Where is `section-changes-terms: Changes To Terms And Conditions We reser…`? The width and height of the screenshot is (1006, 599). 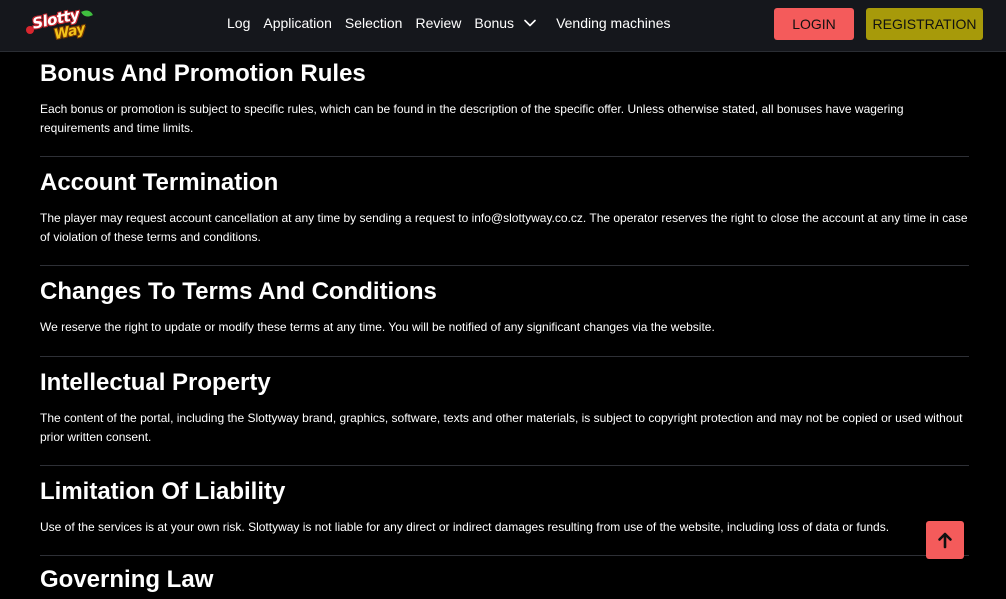
section-changes-terms: Changes To Terms And Conditions We reser… is located at coordinates (504, 311).